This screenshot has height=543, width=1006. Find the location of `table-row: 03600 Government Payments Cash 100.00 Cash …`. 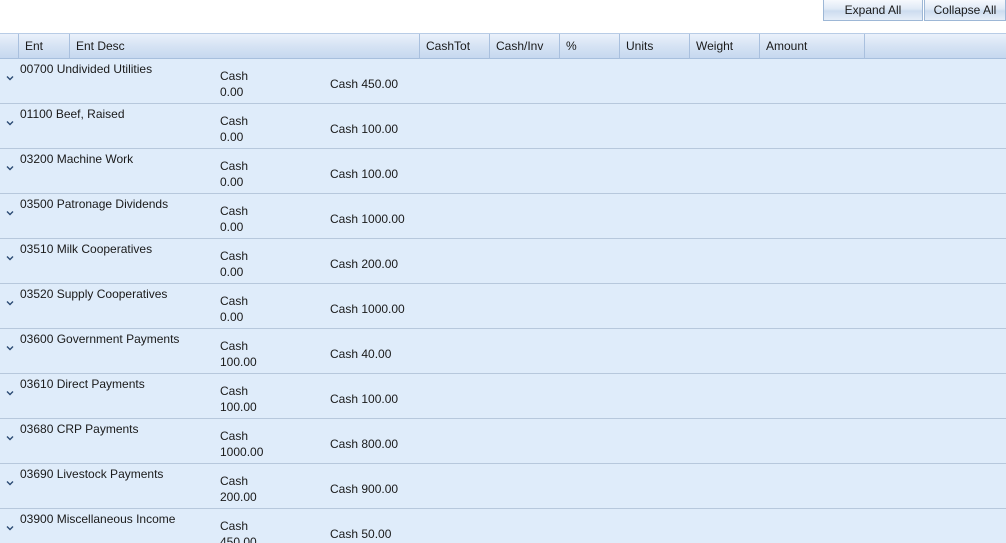

table-row: 03600 Government Payments Cash 100.00 Cash … is located at coordinates (503, 351).